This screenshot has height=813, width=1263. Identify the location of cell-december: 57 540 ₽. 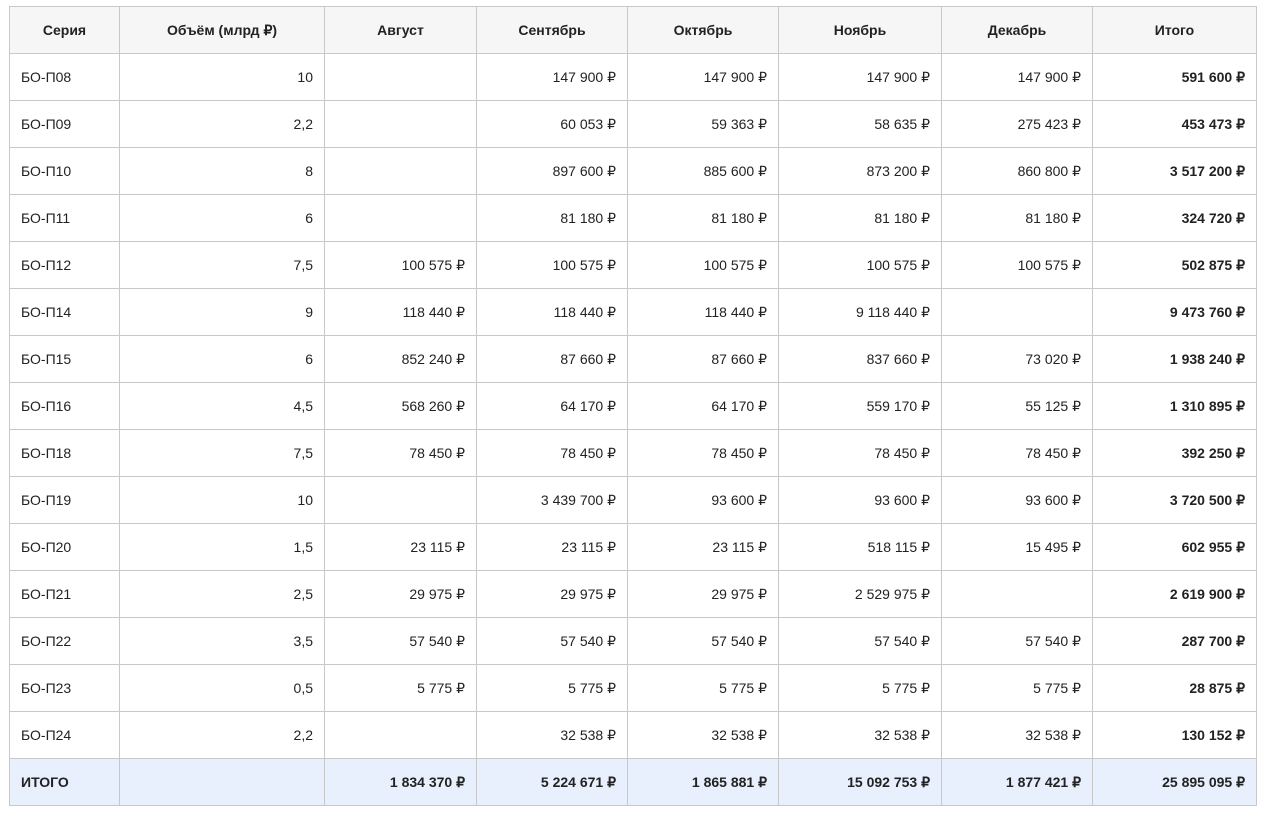
(1017, 641).